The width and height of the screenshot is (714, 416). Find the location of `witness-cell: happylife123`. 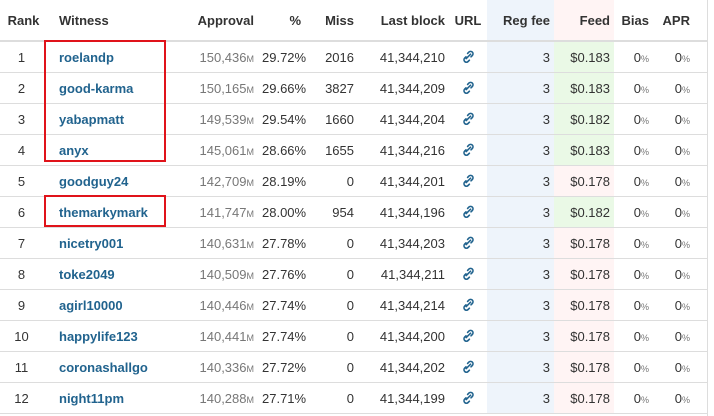

witness-cell: happylife123 is located at coordinates (111, 336).